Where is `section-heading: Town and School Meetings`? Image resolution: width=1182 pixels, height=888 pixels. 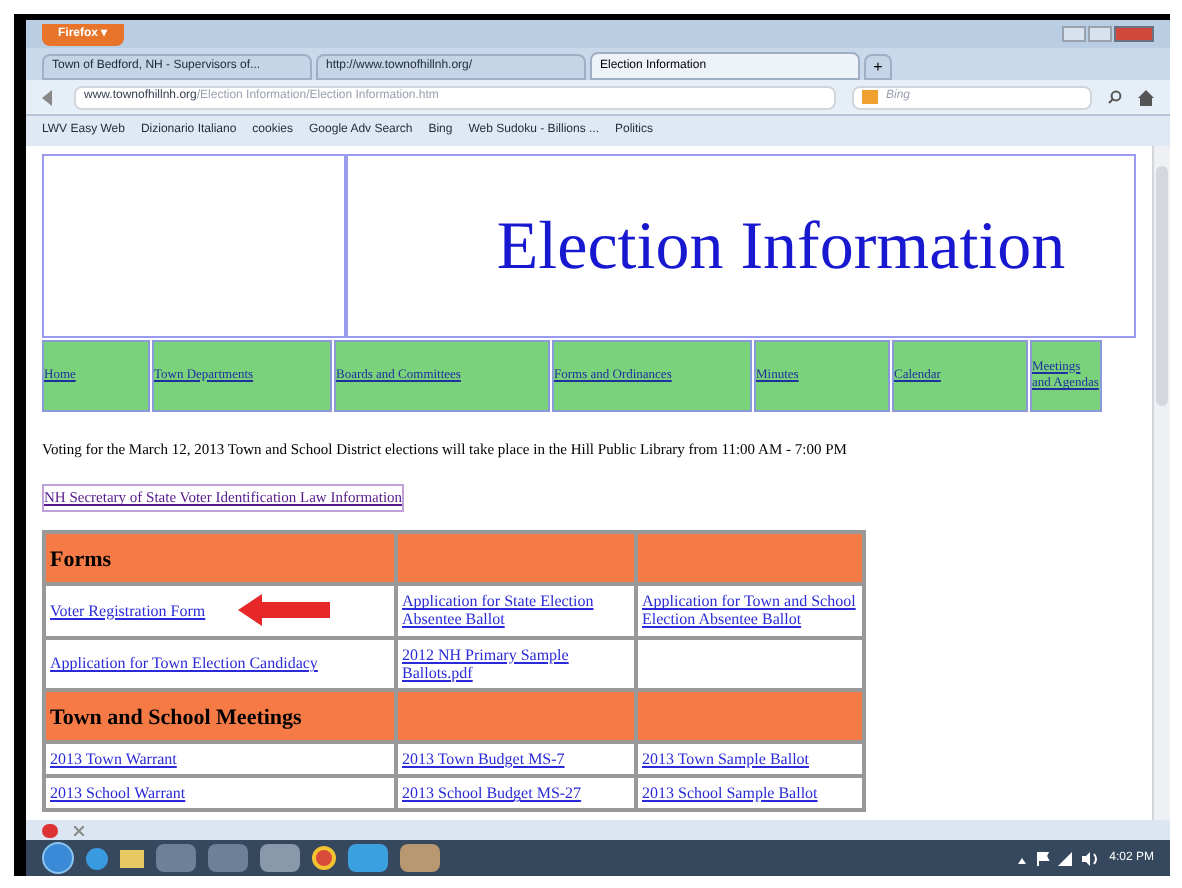 section-heading: Town and School Meetings is located at coordinates (176, 718).